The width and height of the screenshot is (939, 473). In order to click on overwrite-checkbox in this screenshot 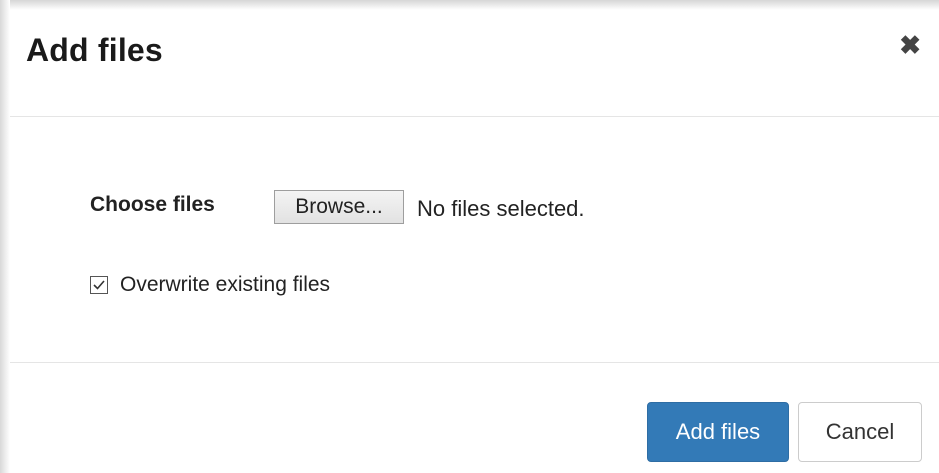, I will do `click(99, 285)`.